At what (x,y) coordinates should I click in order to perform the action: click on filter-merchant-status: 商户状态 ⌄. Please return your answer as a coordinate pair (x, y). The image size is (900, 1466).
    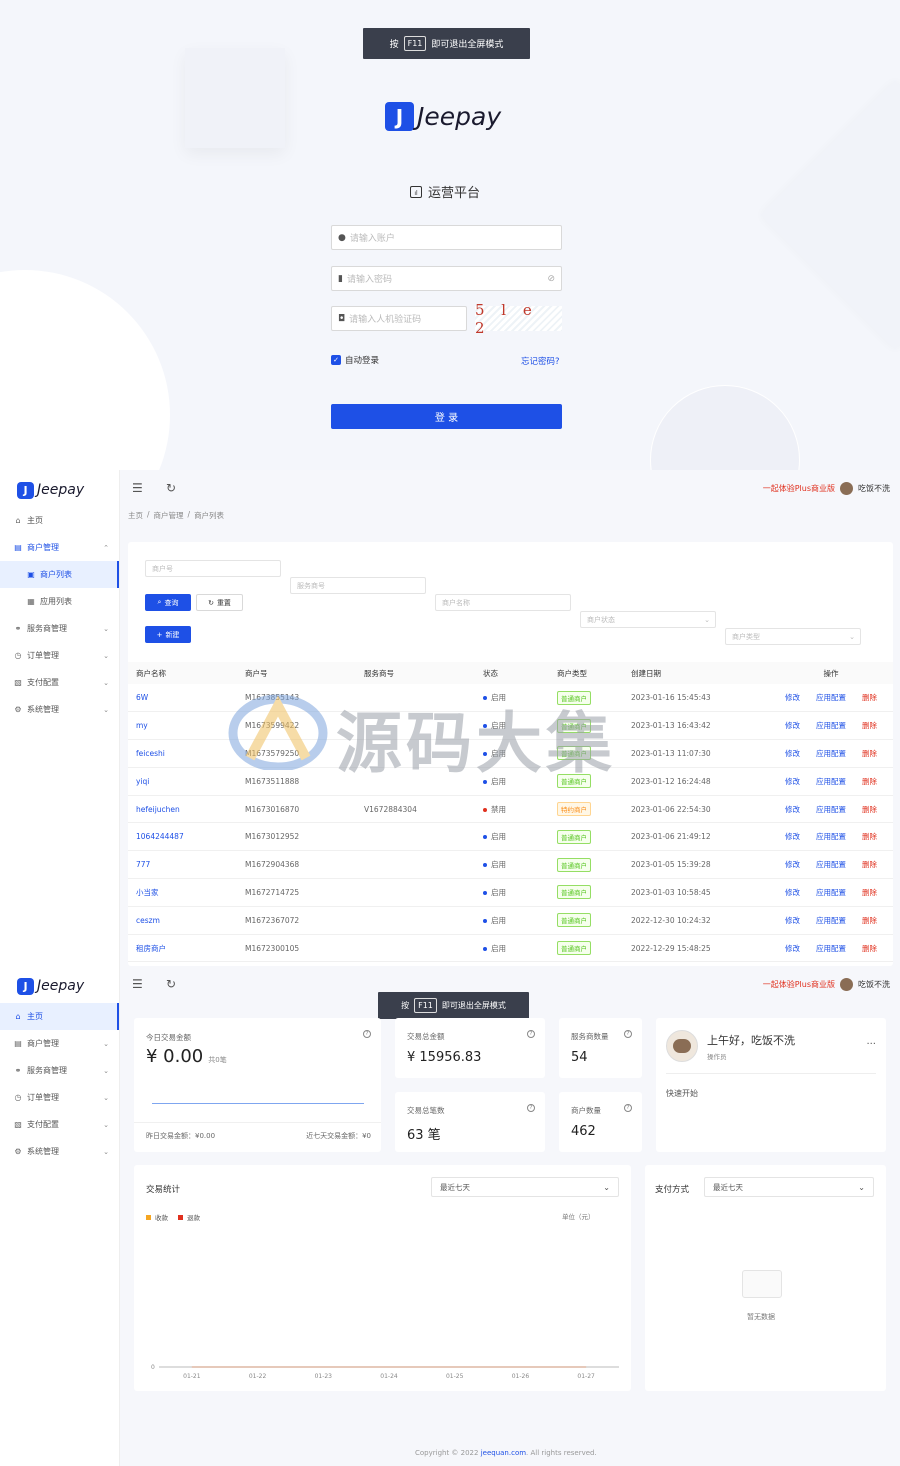
    Looking at the image, I should click on (648, 619).